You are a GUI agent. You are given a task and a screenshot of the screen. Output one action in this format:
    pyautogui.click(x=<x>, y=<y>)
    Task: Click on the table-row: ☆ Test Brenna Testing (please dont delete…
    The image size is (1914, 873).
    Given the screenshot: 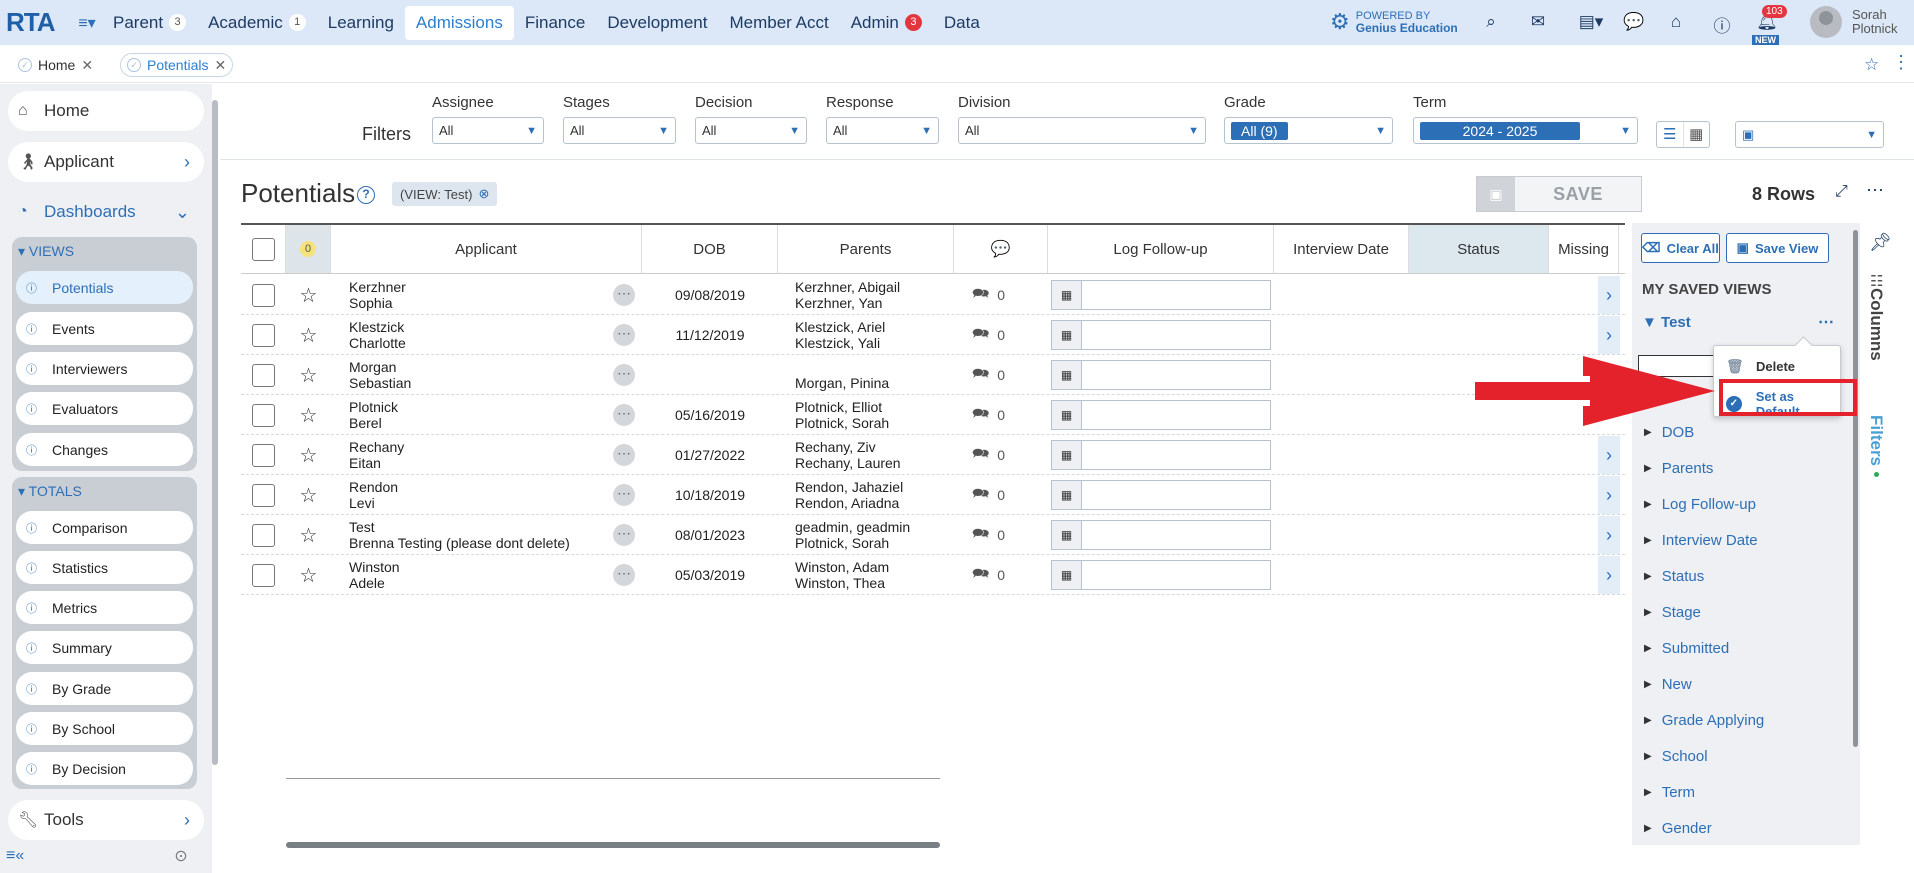 What is the action you would take?
    pyautogui.click(x=933, y=535)
    